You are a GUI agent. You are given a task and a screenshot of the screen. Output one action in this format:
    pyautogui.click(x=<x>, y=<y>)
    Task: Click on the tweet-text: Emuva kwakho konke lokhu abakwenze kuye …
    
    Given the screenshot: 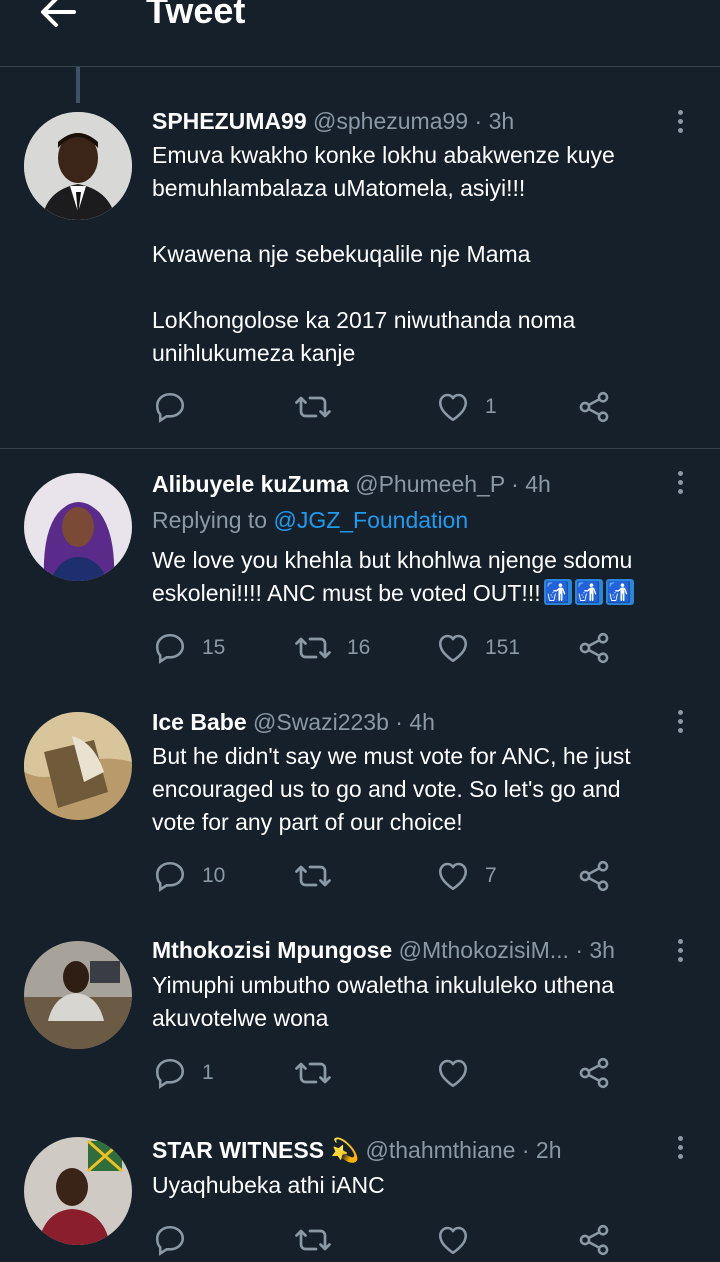 What is the action you would take?
    pyautogui.click(x=383, y=254)
    